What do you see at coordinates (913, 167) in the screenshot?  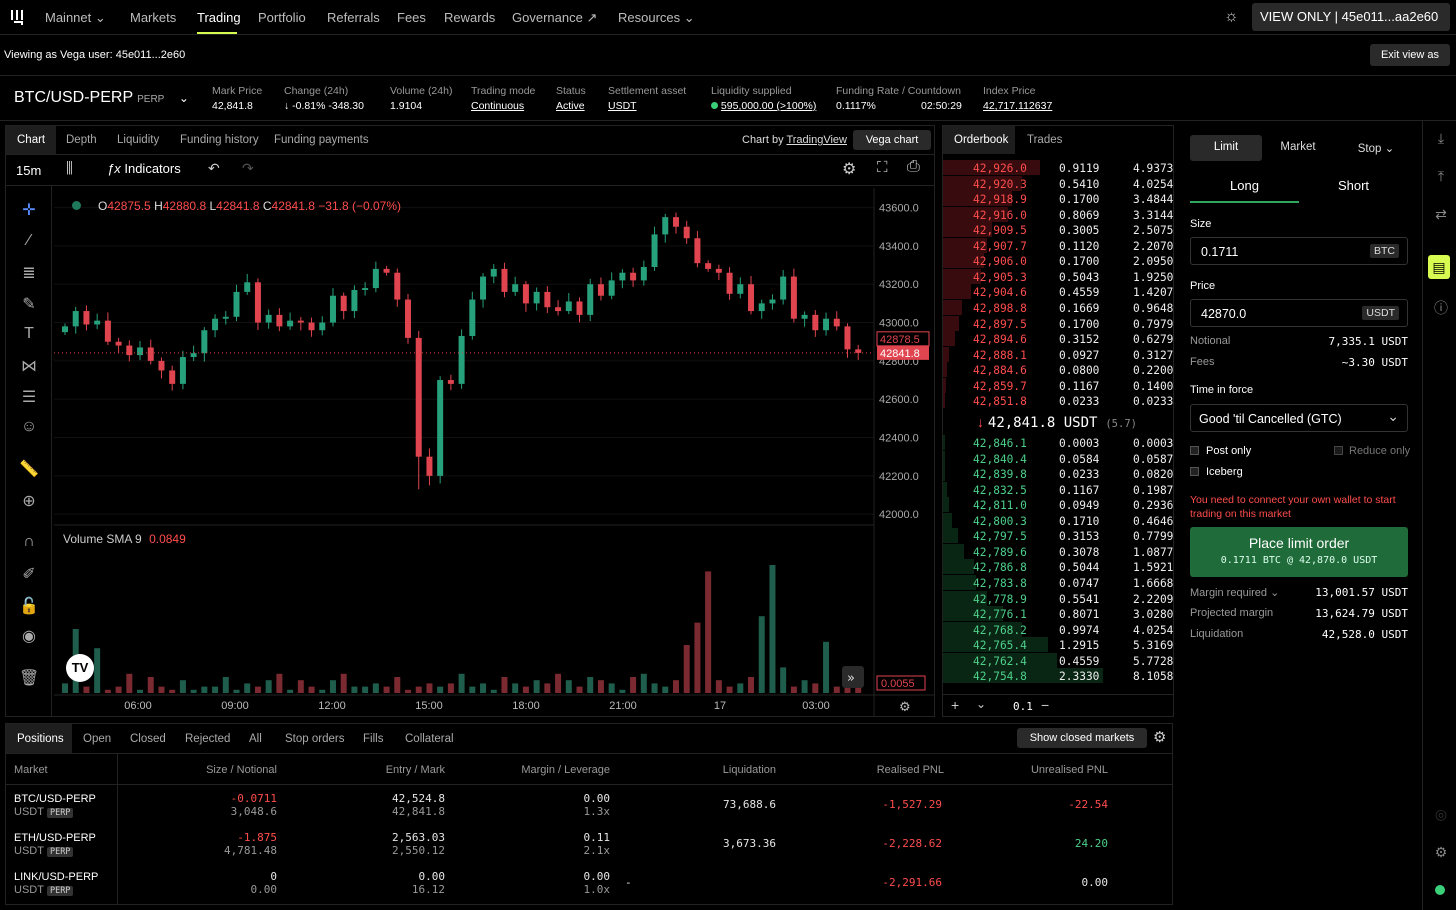 I see `camera-icon: ⎙` at bounding box center [913, 167].